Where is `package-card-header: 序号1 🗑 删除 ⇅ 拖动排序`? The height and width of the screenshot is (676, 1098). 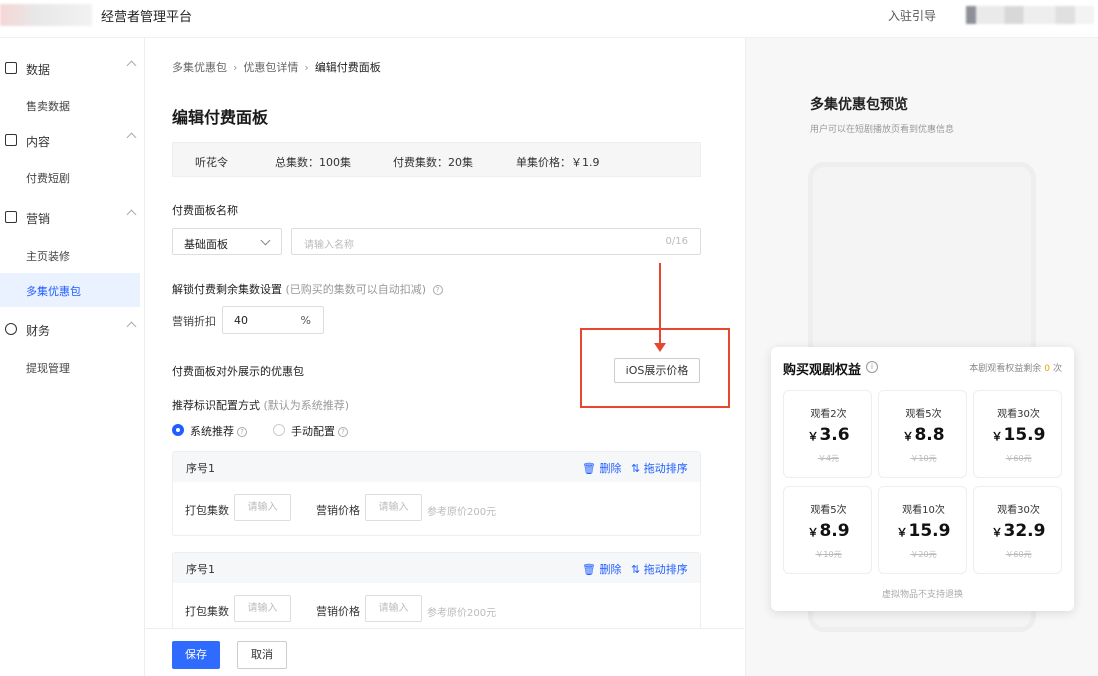
package-card-header: 序号1 🗑 删除 ⇅ 拖动排序 is located at coordinates (436, 467).